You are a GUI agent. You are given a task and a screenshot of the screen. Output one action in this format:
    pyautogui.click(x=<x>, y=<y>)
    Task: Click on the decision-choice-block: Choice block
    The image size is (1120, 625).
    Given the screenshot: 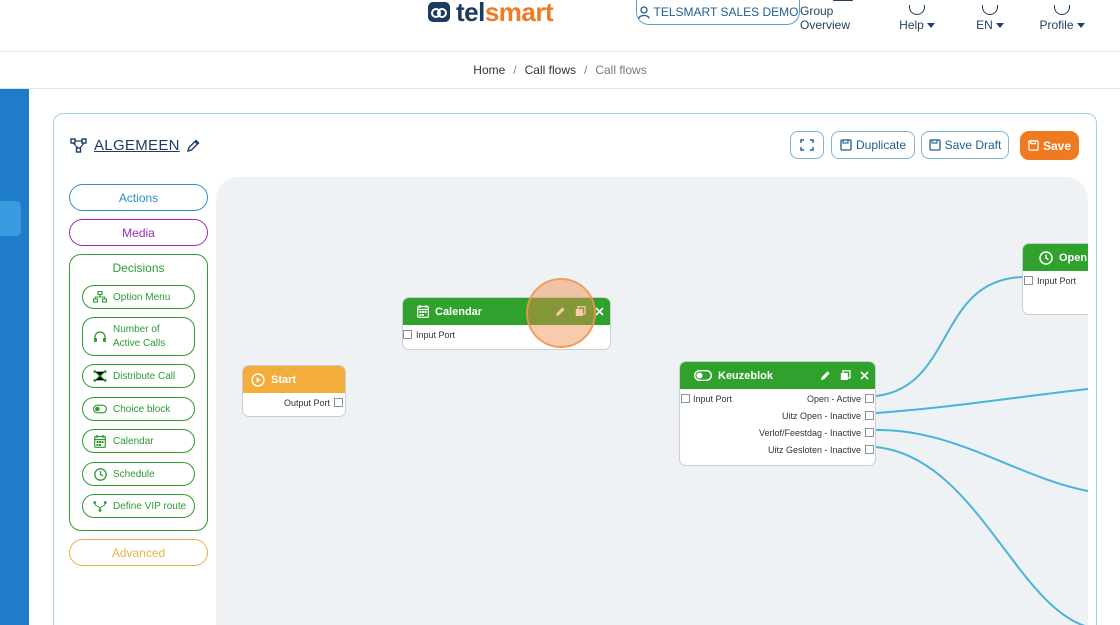 What is the action you would take?
    pyautogui.click(x=138, y=409)
    